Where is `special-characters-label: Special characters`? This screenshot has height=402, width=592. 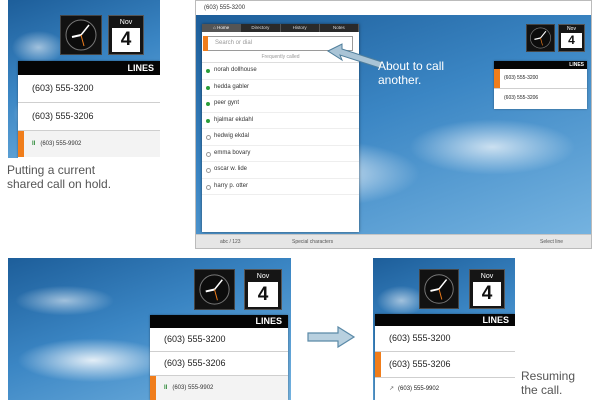
special-characters-label: Special characters is located at coordinates (312, 242).